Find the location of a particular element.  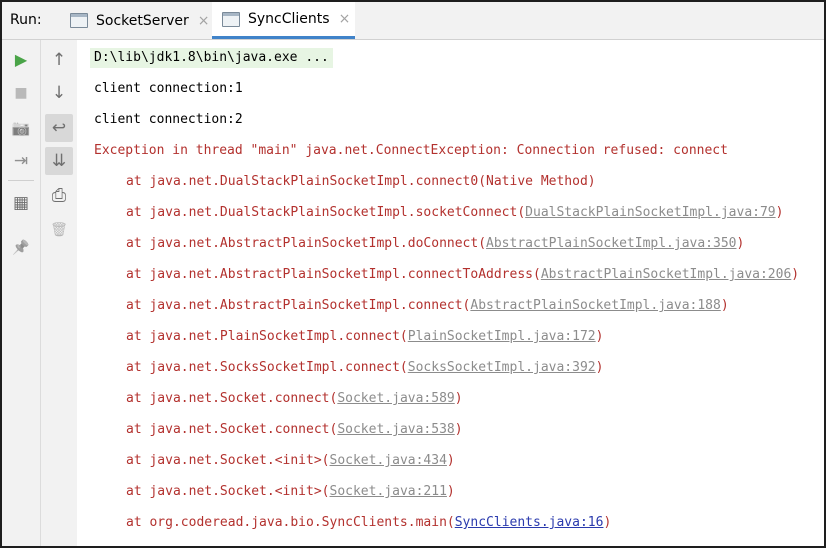

rerun-button: ▶ is located at coordinates (21, 60).